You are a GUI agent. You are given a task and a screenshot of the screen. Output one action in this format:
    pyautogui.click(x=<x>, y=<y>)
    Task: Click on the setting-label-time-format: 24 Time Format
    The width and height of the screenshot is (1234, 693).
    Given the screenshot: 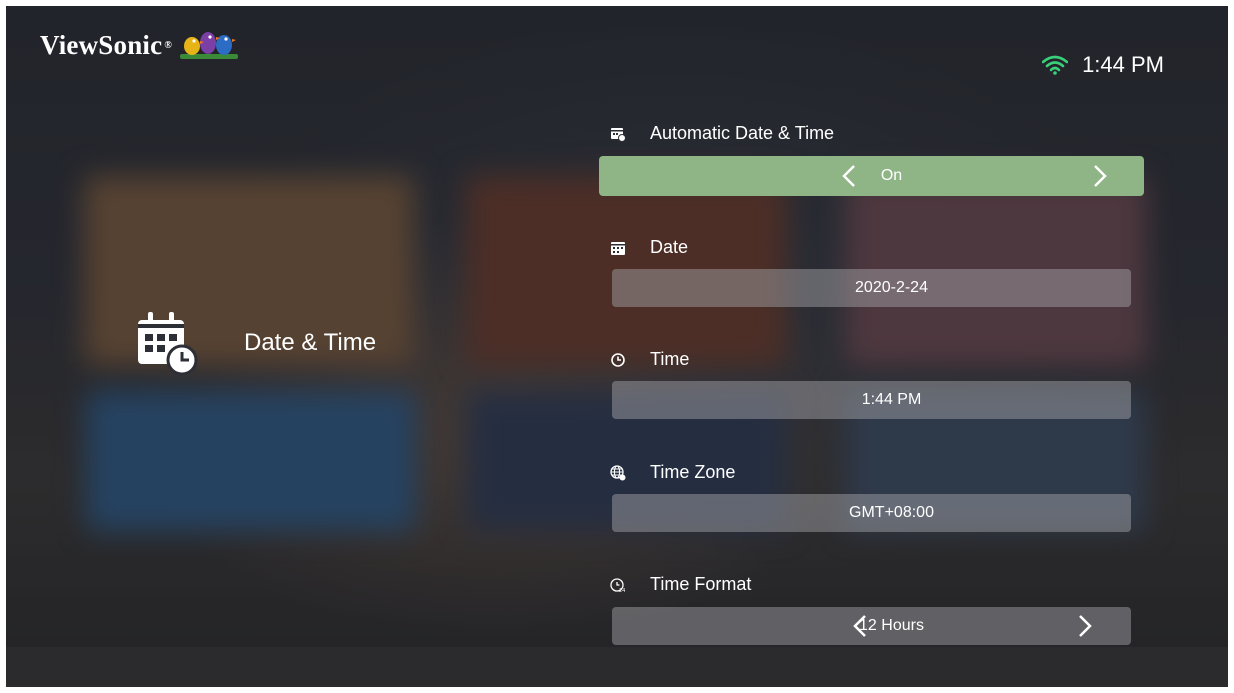 What is the action you would take?
    pyautogui.click(x=680, y=584)
    